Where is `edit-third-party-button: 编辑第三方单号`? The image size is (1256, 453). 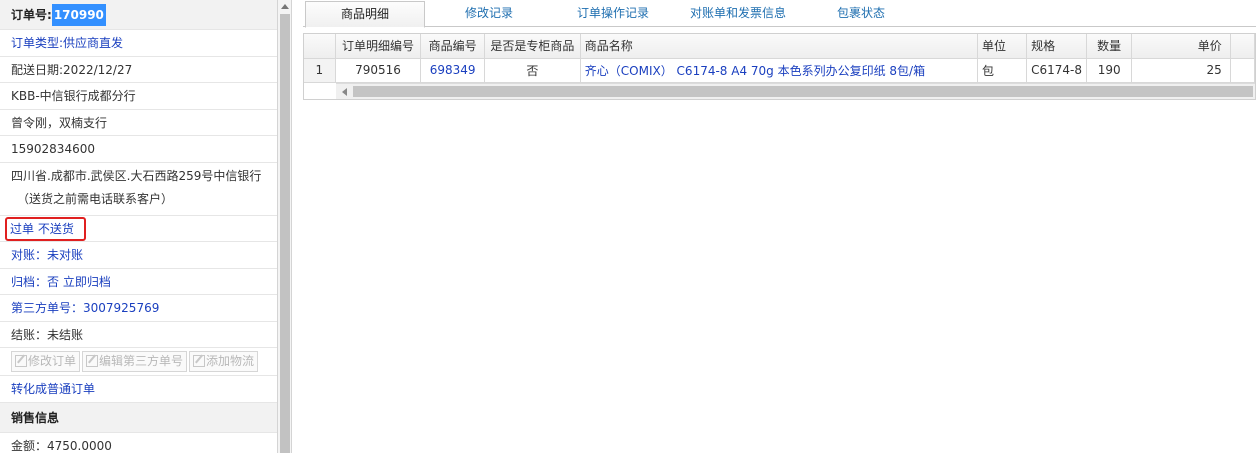 edit-third-party-button: 编辑第三方单号 is located at coordinates (135, 361).